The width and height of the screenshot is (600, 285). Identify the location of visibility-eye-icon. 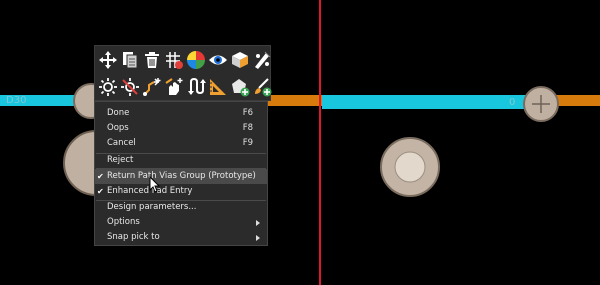
(218, 60).